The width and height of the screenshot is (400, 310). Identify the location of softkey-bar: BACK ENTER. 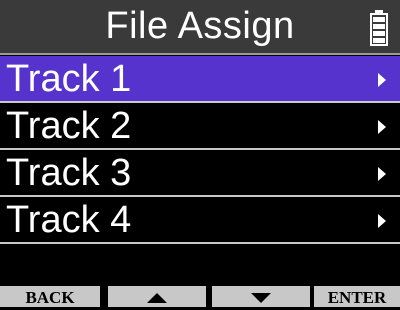
(200, 296).